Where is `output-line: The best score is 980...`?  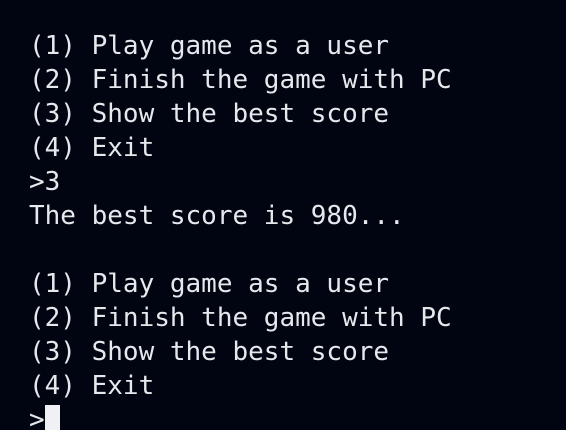
output-line: The best score is 980... is located at coordinates (217, 216).